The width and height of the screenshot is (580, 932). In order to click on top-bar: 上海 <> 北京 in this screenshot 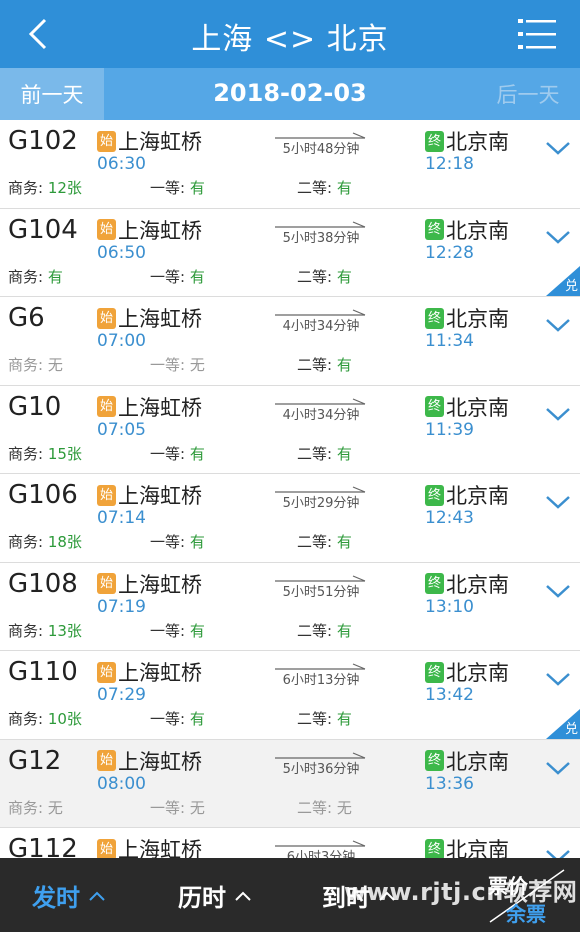, I will do `click(290, 34)`.